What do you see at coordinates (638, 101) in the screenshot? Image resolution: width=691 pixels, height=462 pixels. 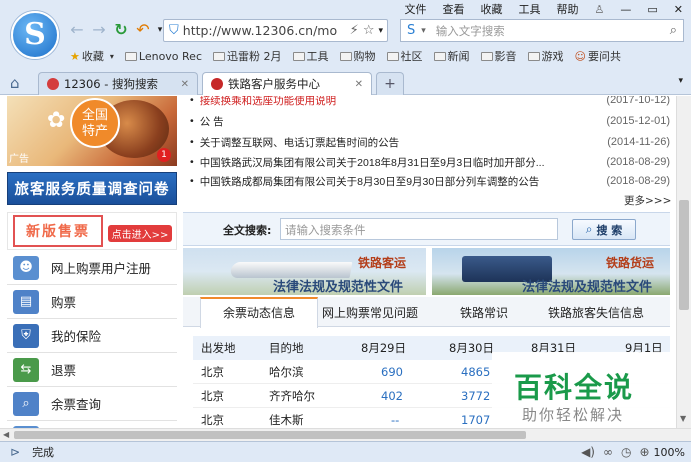 I see `news-date: (2017-10-12)` at bounding box center [638, 101].